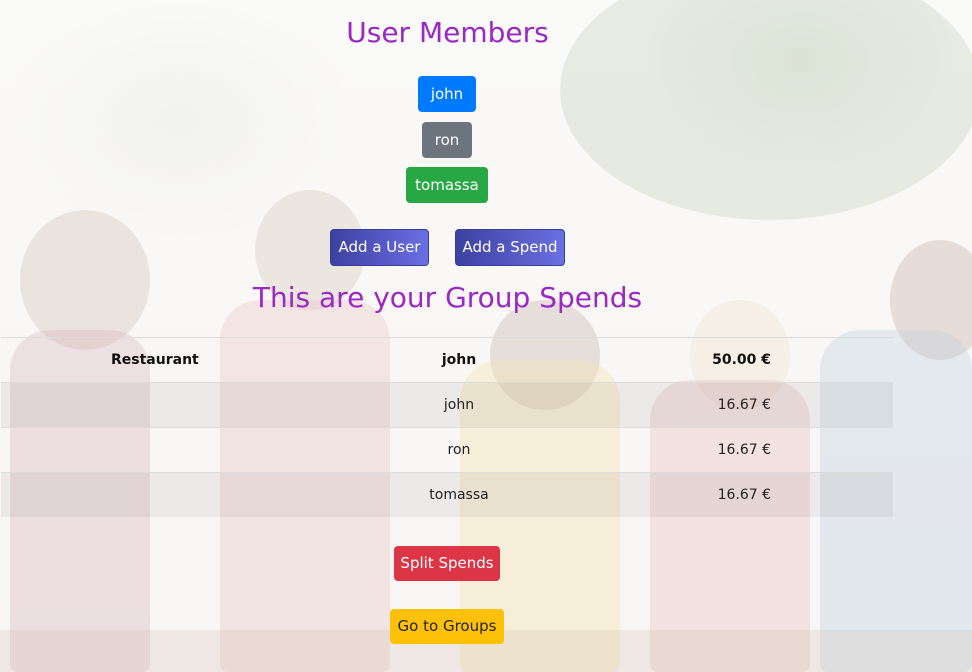 Image resolution: width=972 pixels, height=672 pixels. I want to click on spend-summary-row: Restaurant john 50.00 €, so click(447, 360).